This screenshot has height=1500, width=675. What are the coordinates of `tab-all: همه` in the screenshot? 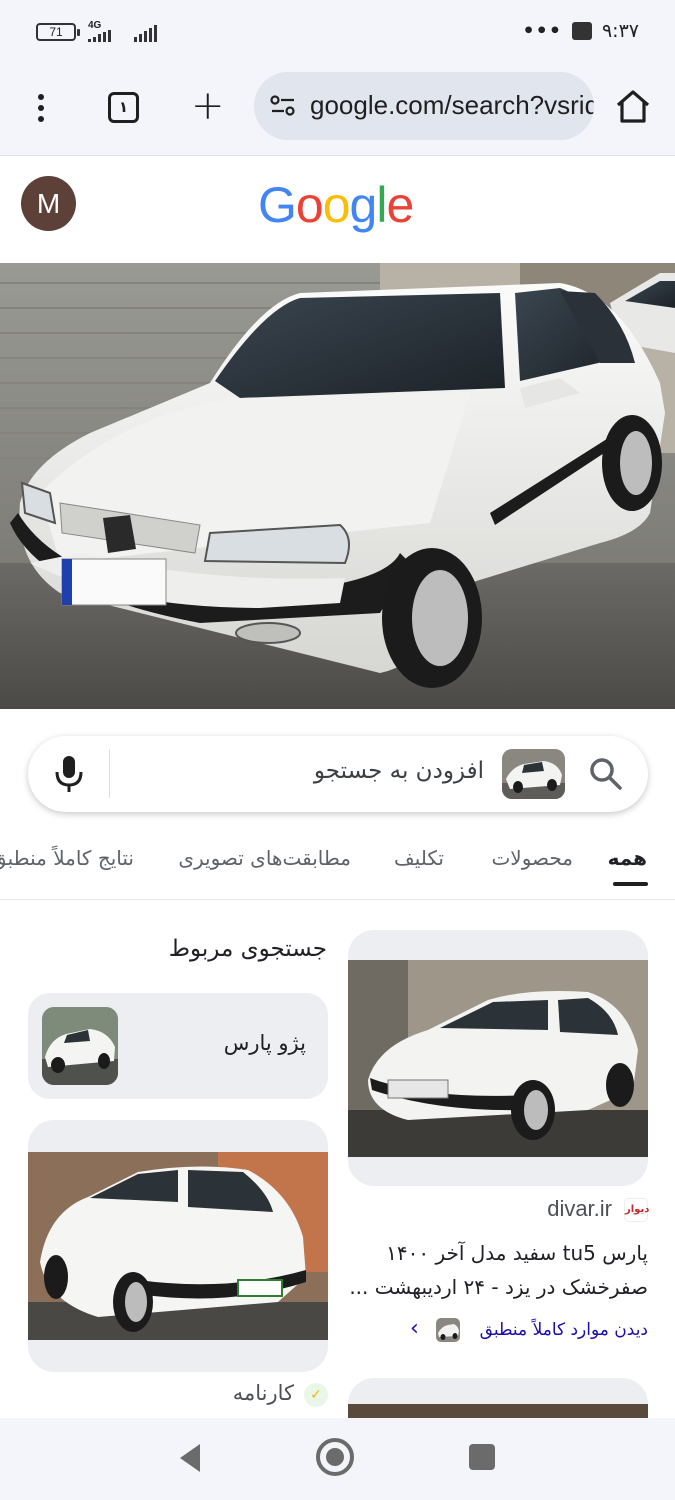 It's located at (627, 858).